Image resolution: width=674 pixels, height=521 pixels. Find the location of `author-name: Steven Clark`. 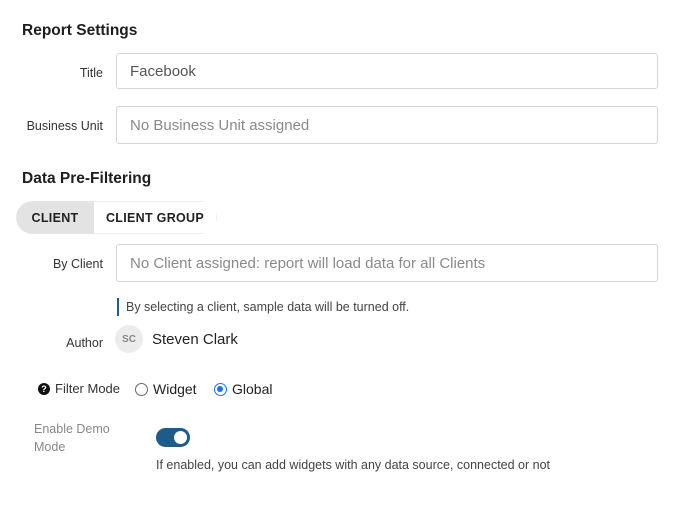

author-name: Steven Clark is located at coordinates (195, 339).